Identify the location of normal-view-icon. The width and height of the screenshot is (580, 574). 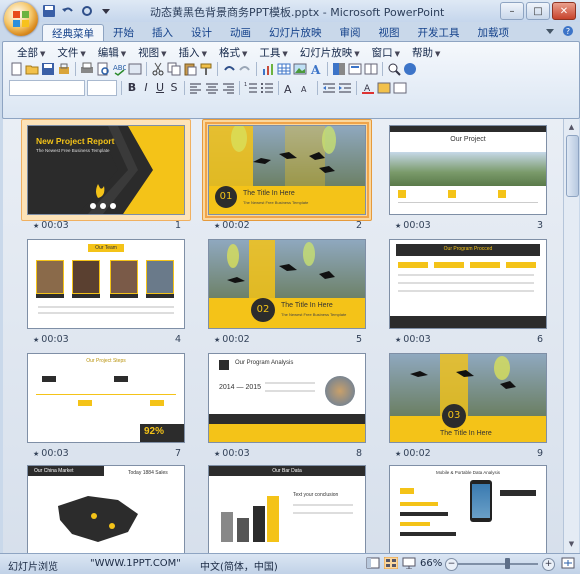
(373, 564).